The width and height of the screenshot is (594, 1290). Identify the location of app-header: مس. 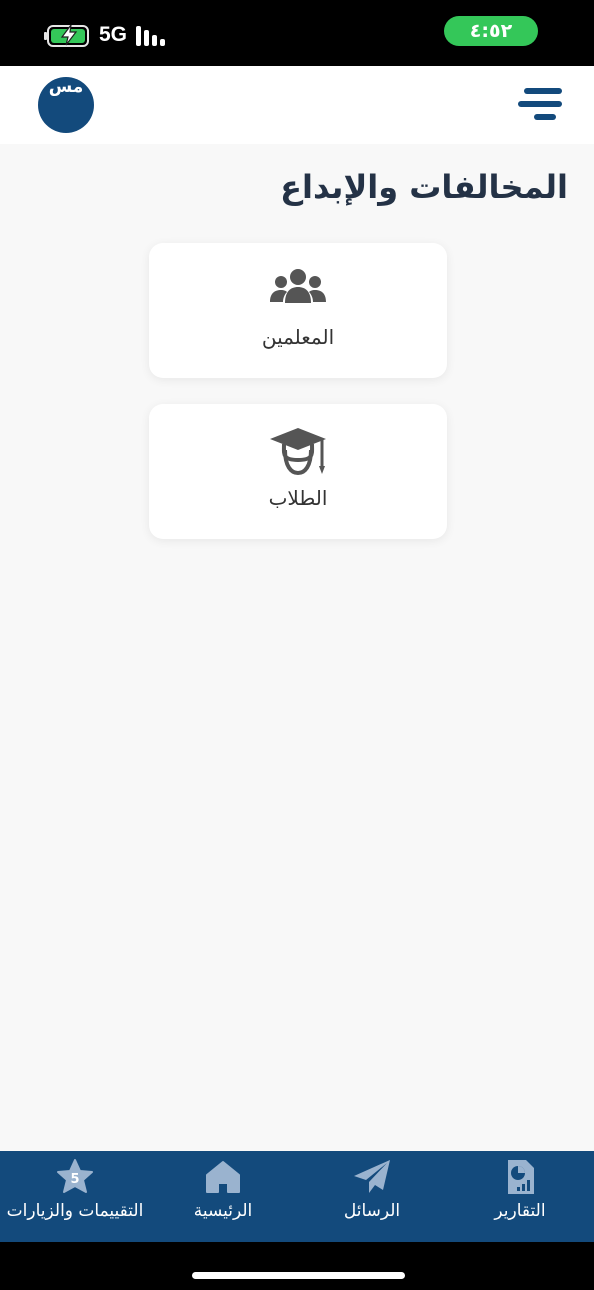
(297, 105).